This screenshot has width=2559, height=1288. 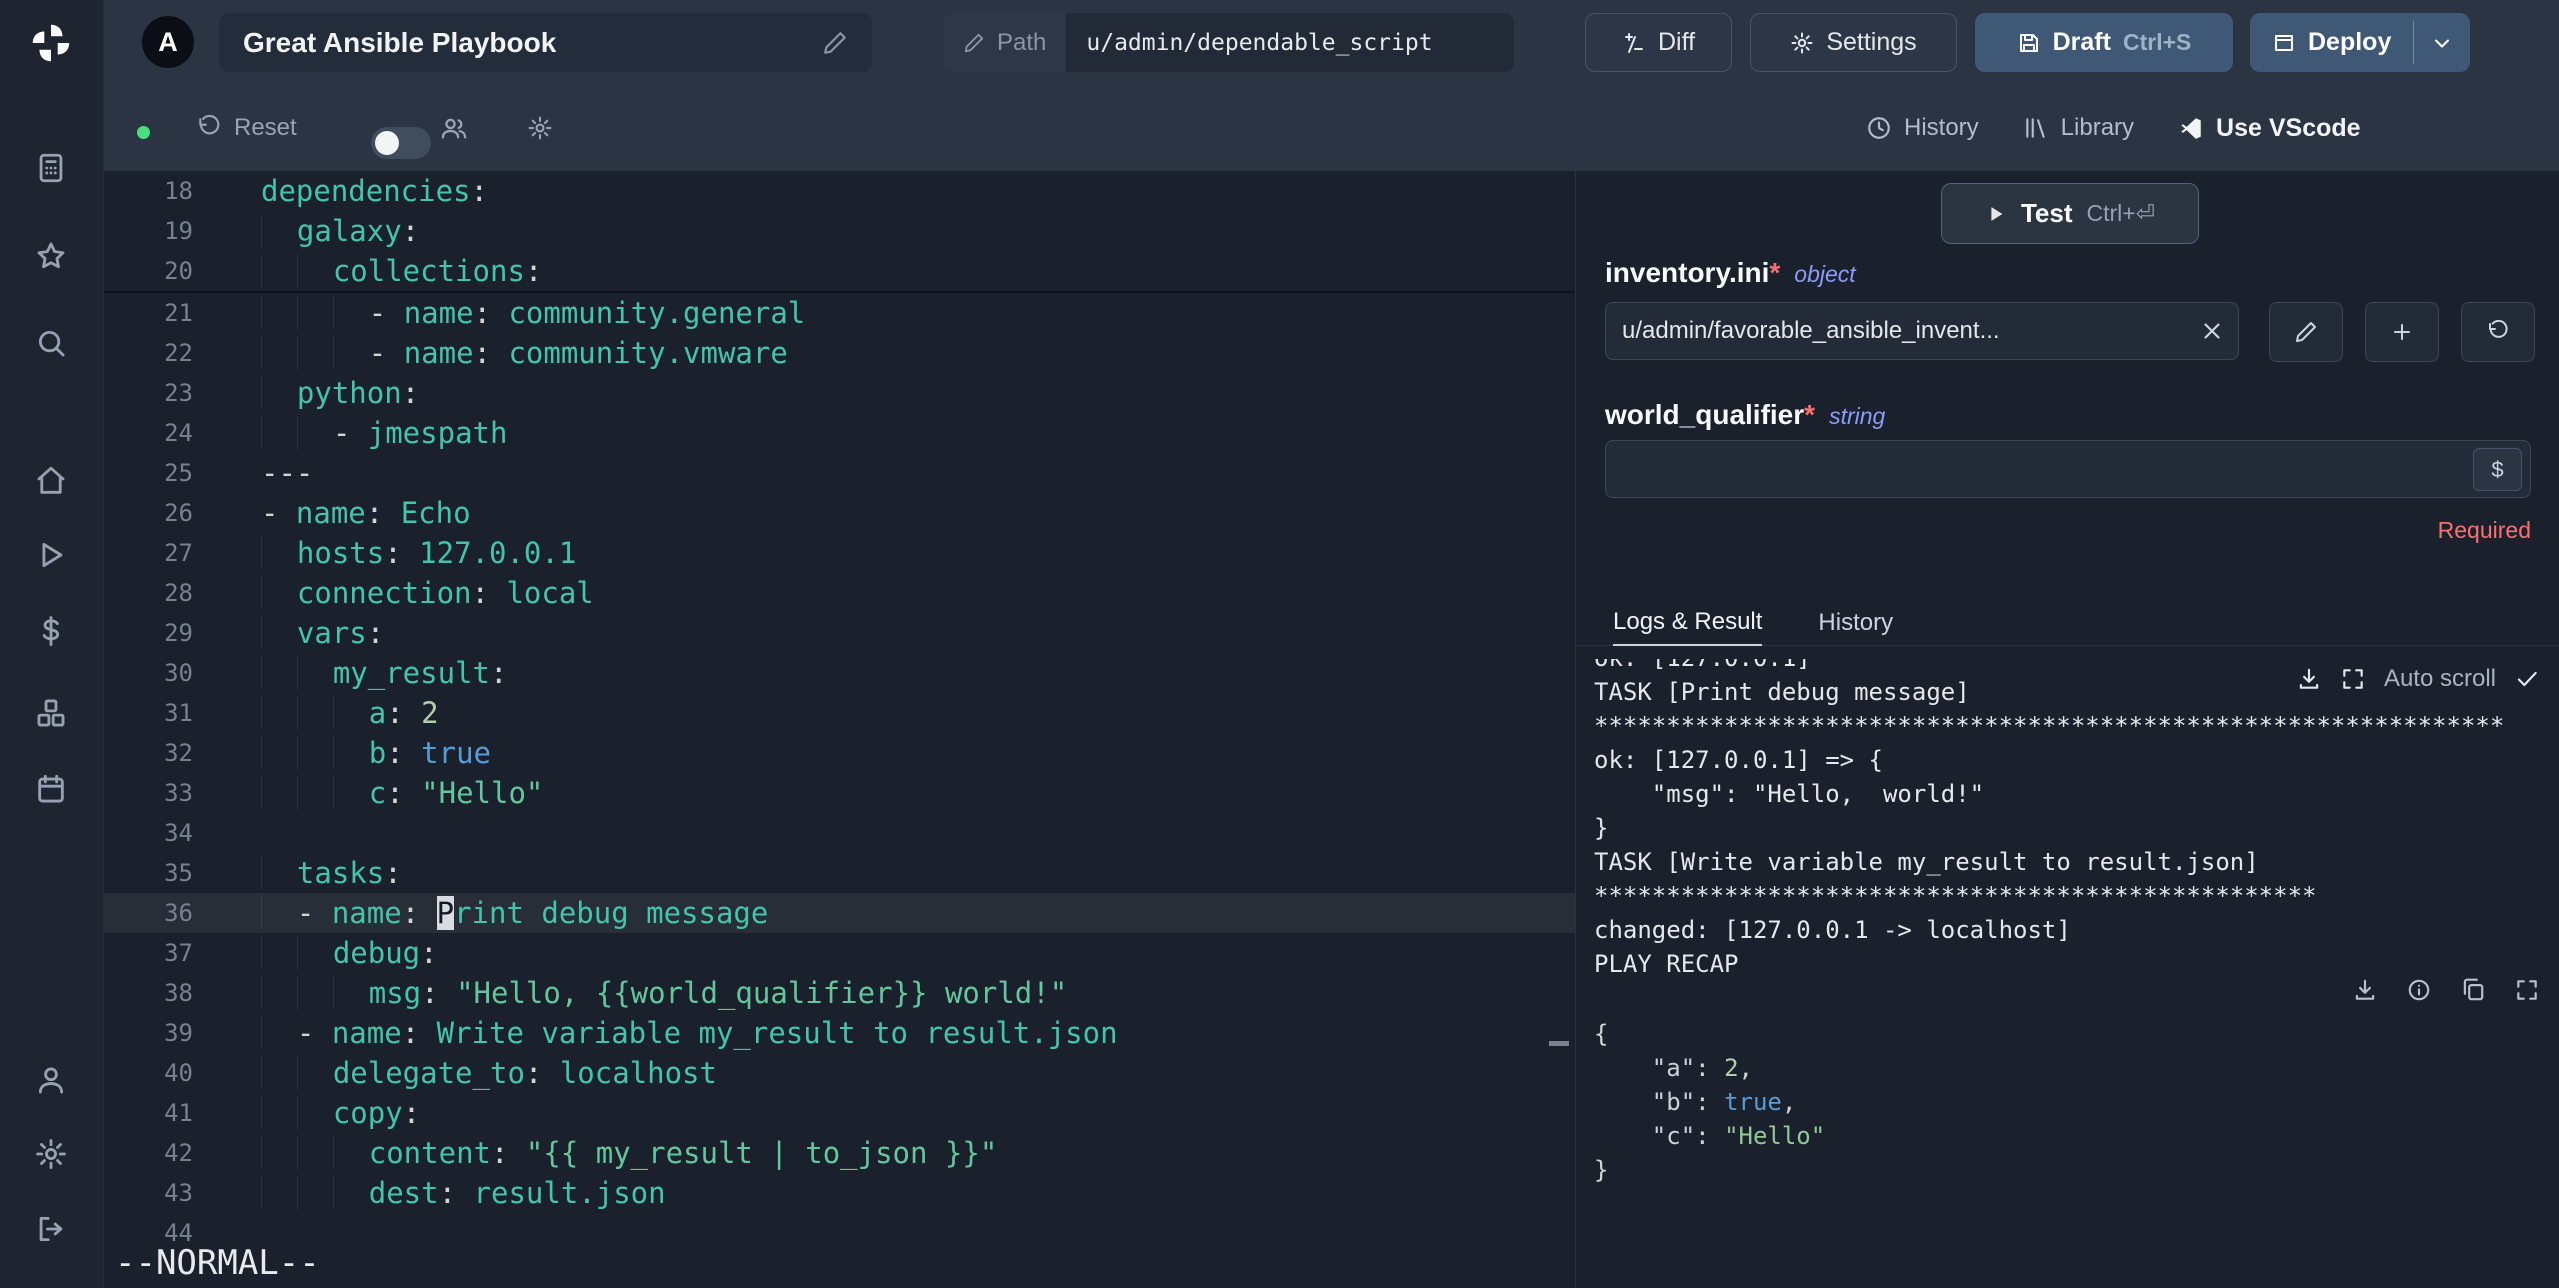 What do you see at coordinates (839, 593) in the screenshot?
I see `code-line: 28 connection: local` at bounding box center [839, 593].